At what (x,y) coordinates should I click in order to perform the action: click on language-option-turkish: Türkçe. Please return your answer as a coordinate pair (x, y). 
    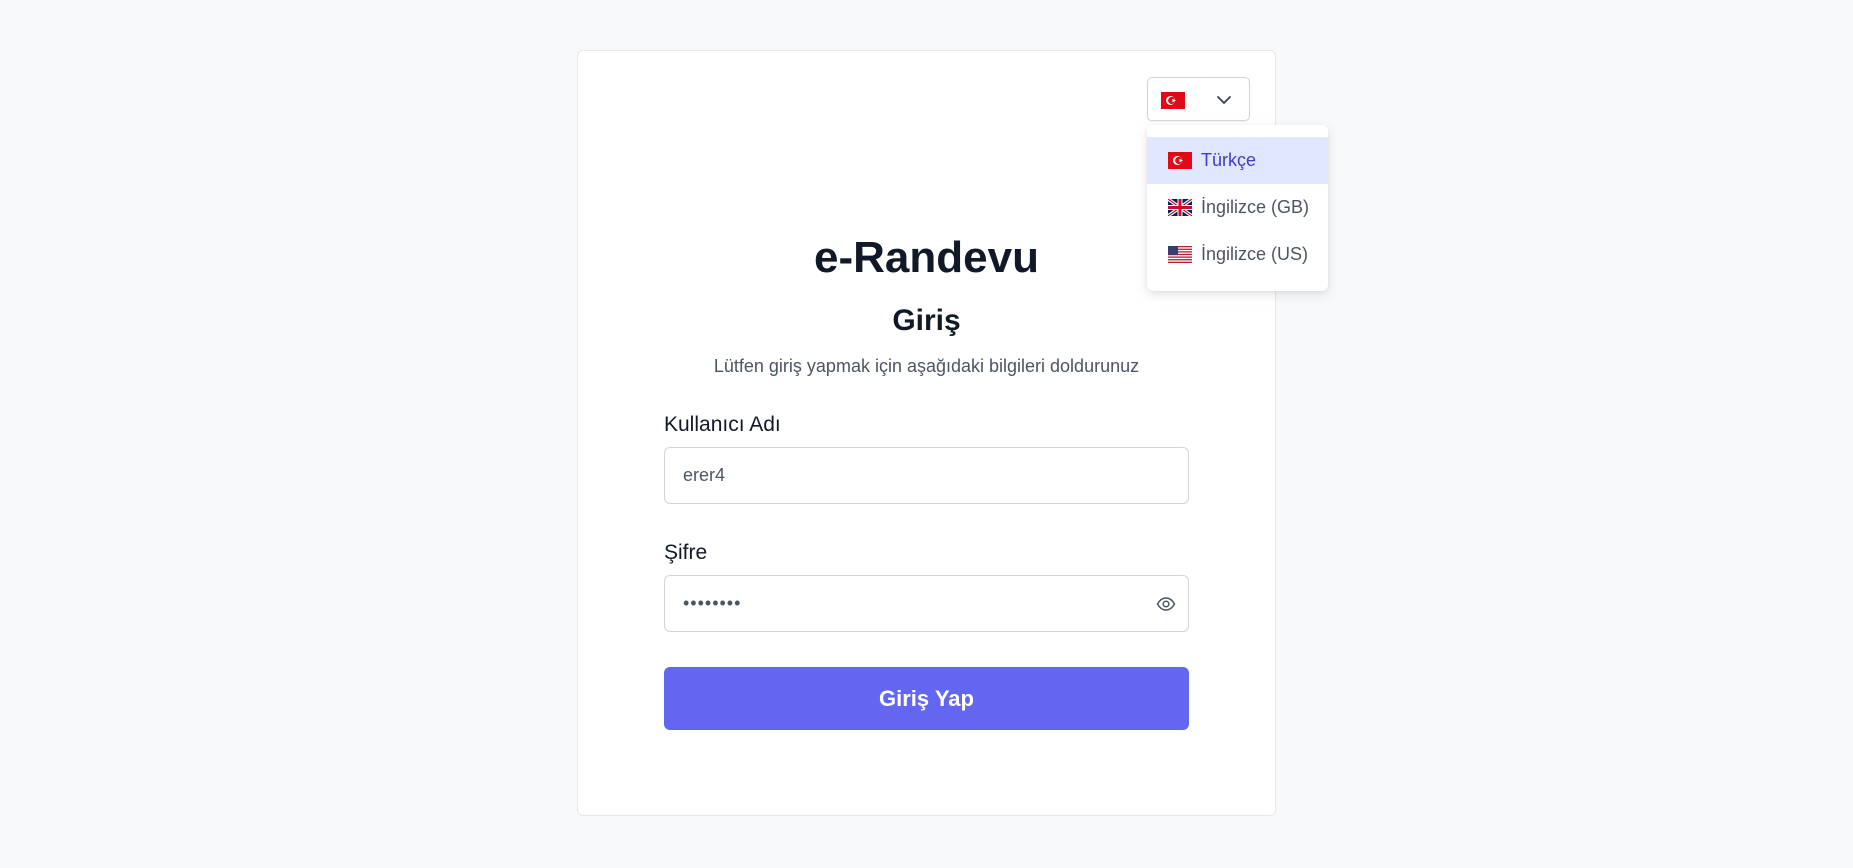
    Looking at the image, I should click on (1237, 160).